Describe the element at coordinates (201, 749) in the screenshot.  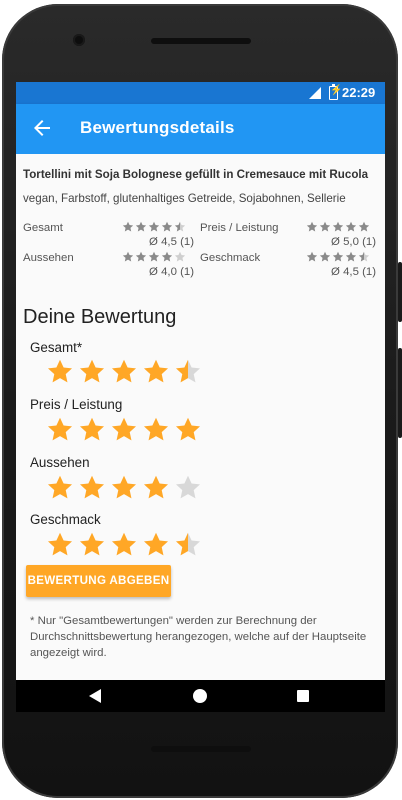
I see `bottom-speaker` at that location.